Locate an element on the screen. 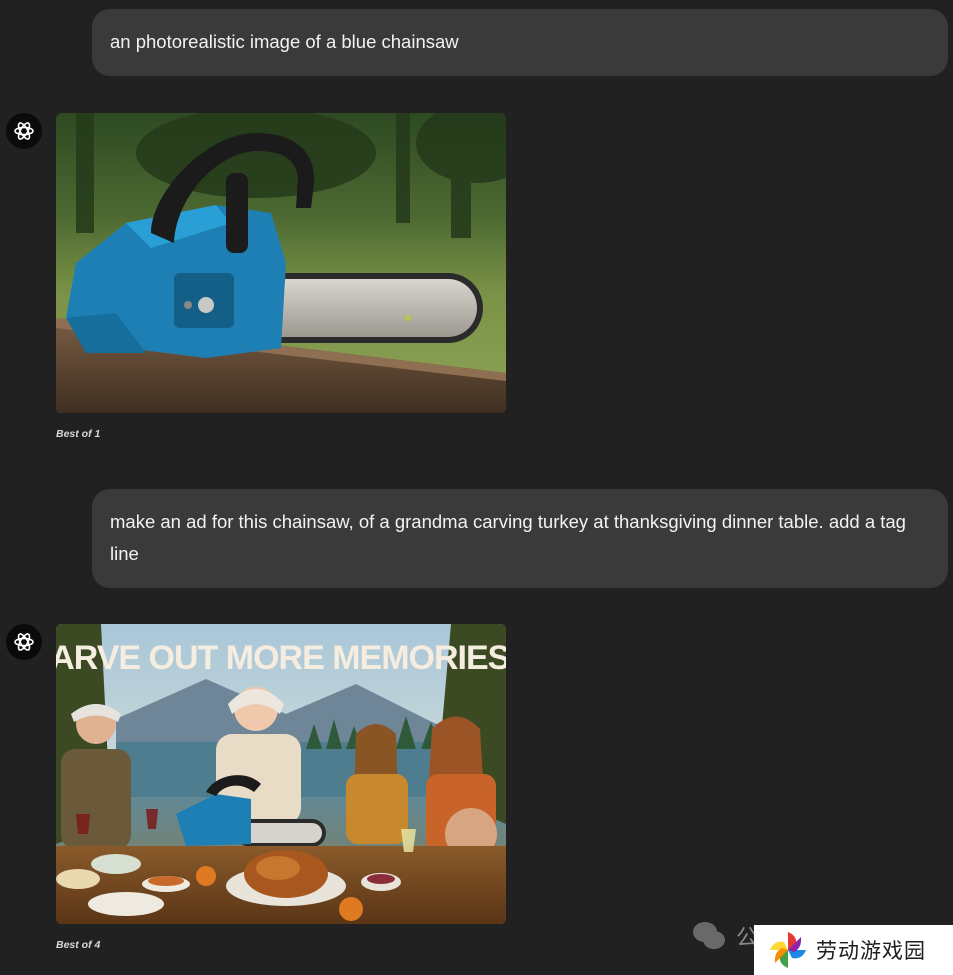 This screenshot has height=975, width=953. ad-tagline: CARVE OUT MORE MEMORIES is located at coordinates (281, 658).